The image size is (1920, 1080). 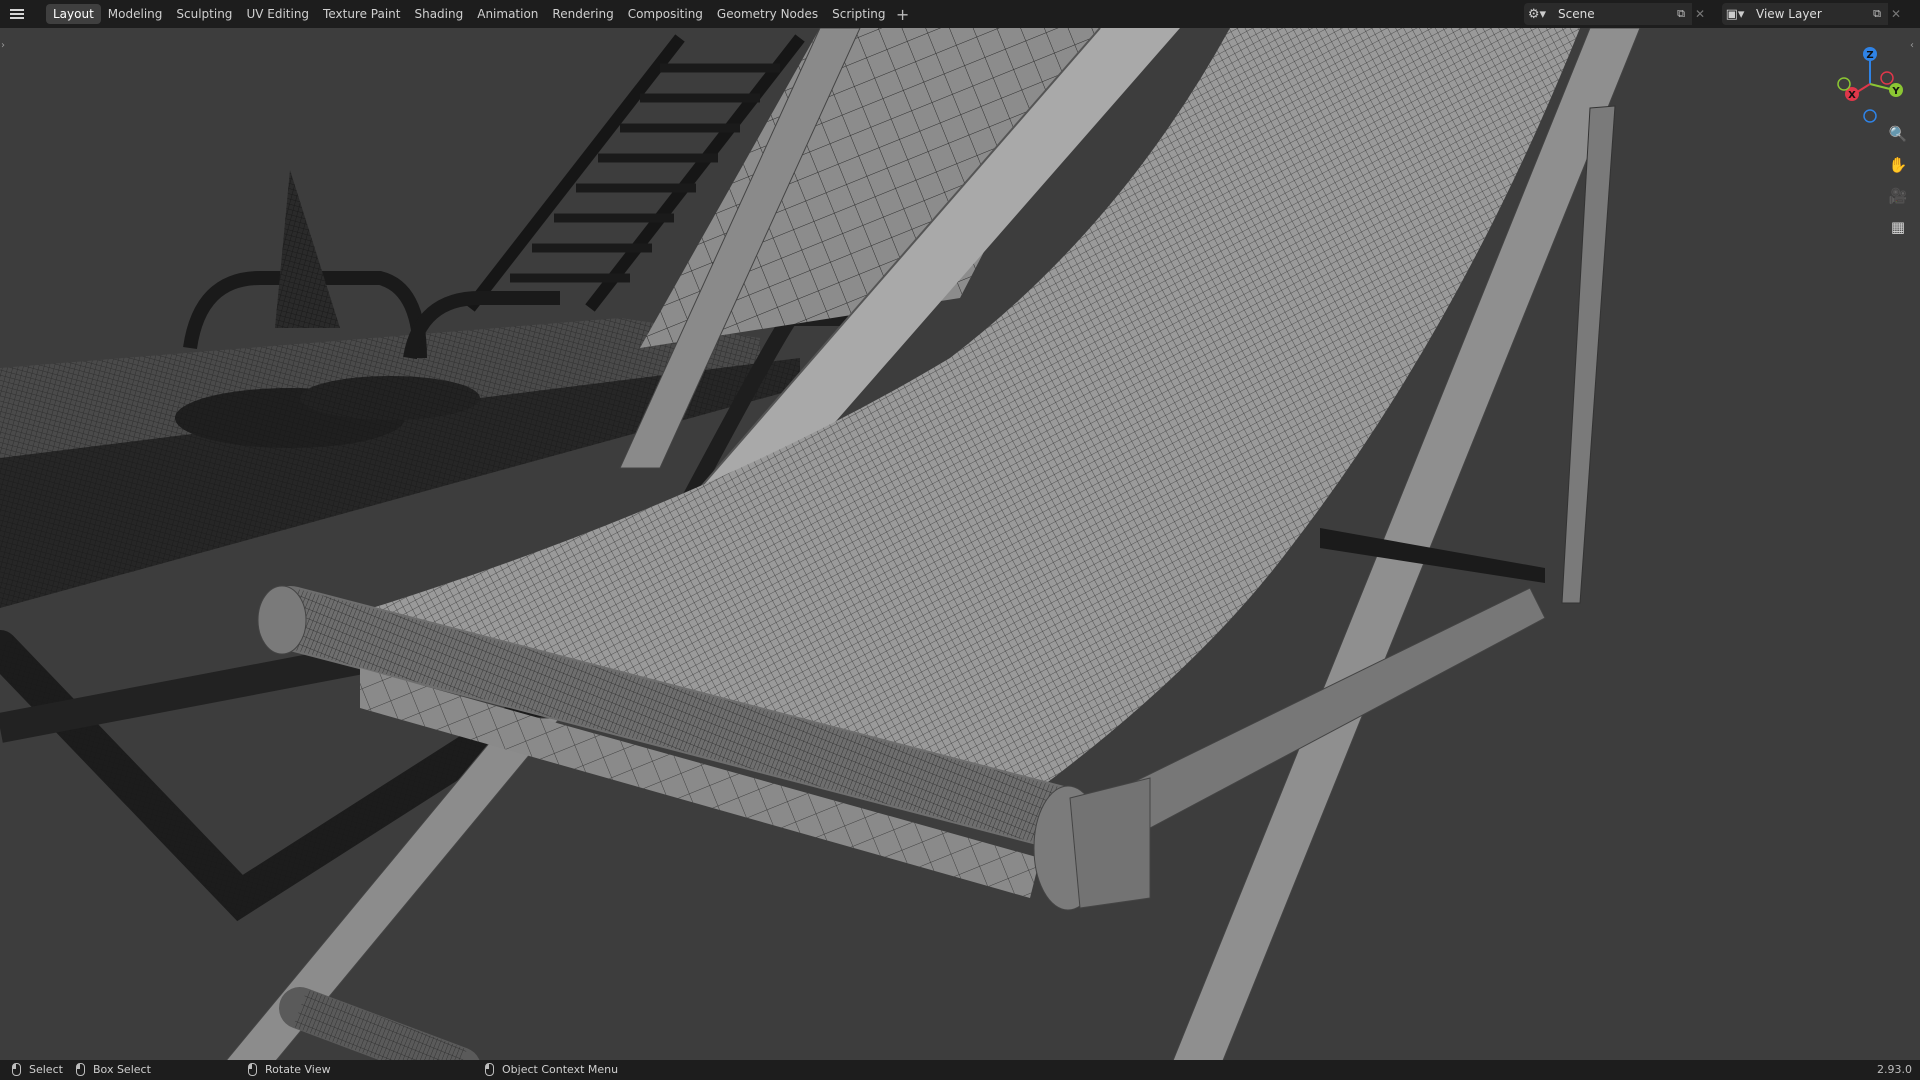 I want to click on status-context-menu: Object Context Menu, so click(x=551, y=1069).